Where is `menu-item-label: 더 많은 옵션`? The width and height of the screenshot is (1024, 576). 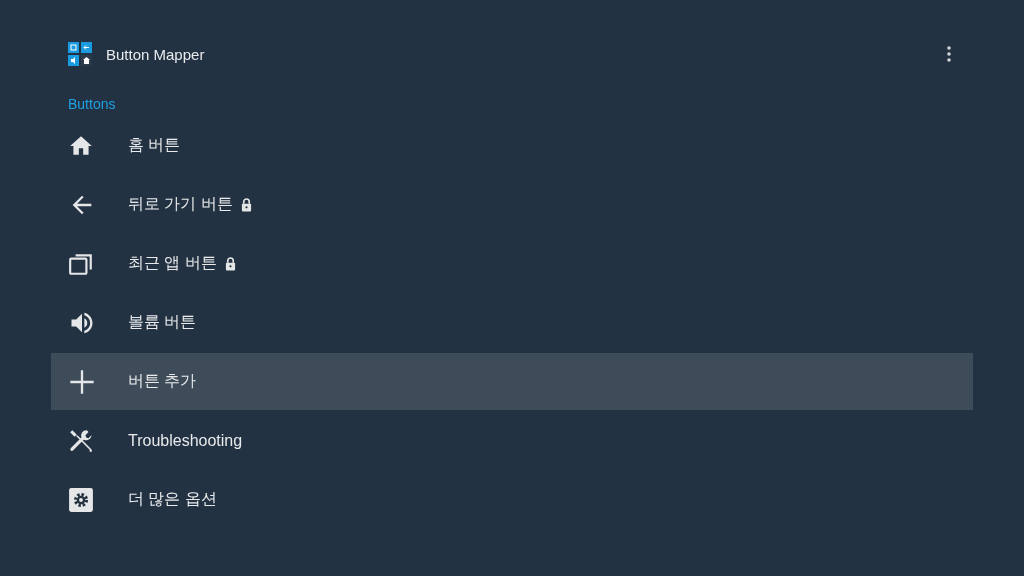 menu-item-label: 더 많은 옵션 is located at coordinates (172, 499).